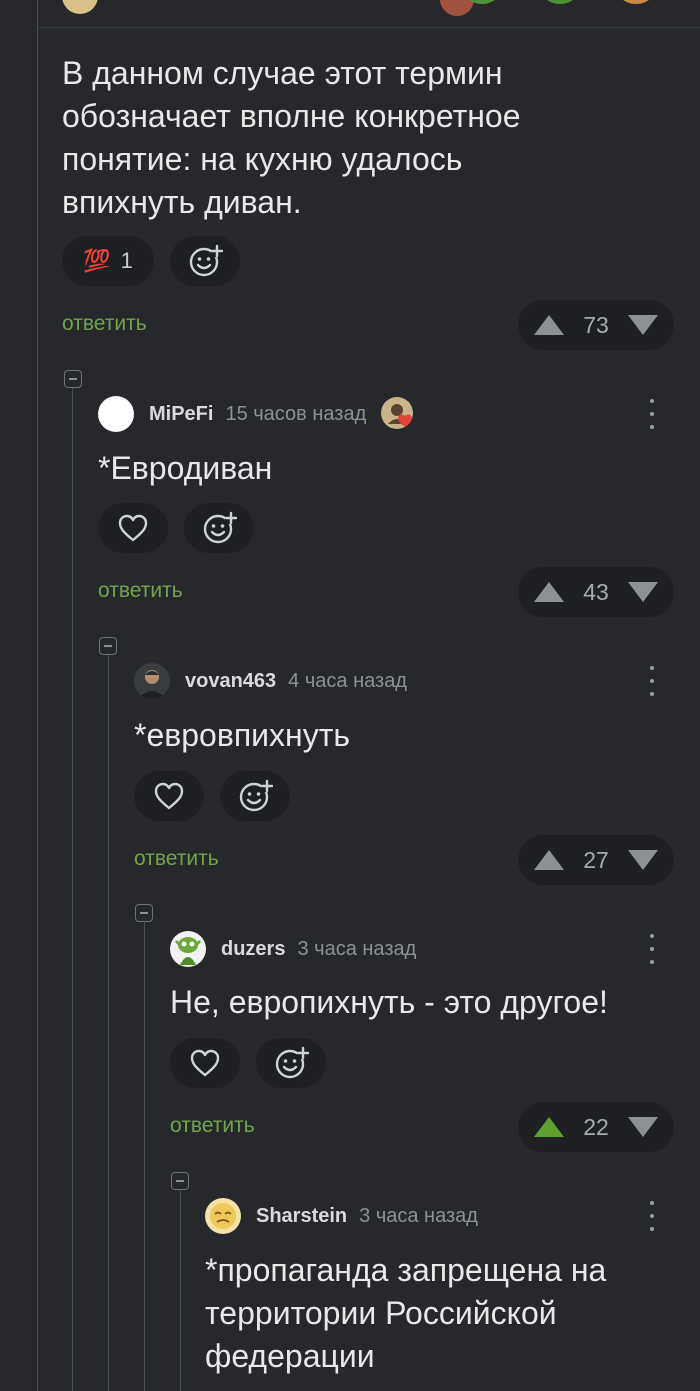 This screenshot has height=1391, width=700. I want to click on comment-text: Не, европихнуть - это другое!, so click(389, 1002).